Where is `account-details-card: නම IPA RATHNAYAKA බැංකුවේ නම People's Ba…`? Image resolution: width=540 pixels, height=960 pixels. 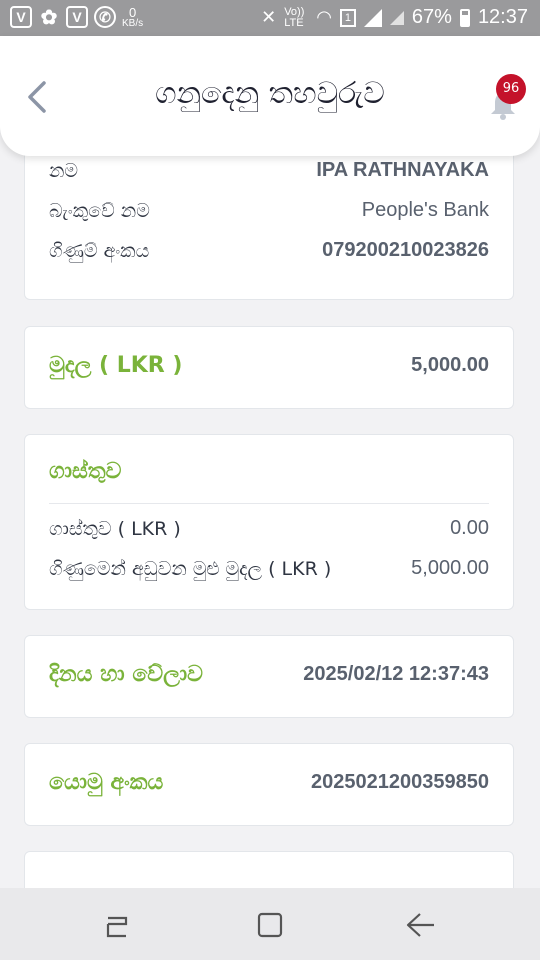 account-details-card: නම IPA RATHNAYAKA බැංකුවේ නම People's Ba… is located at coordinates (269, 225).